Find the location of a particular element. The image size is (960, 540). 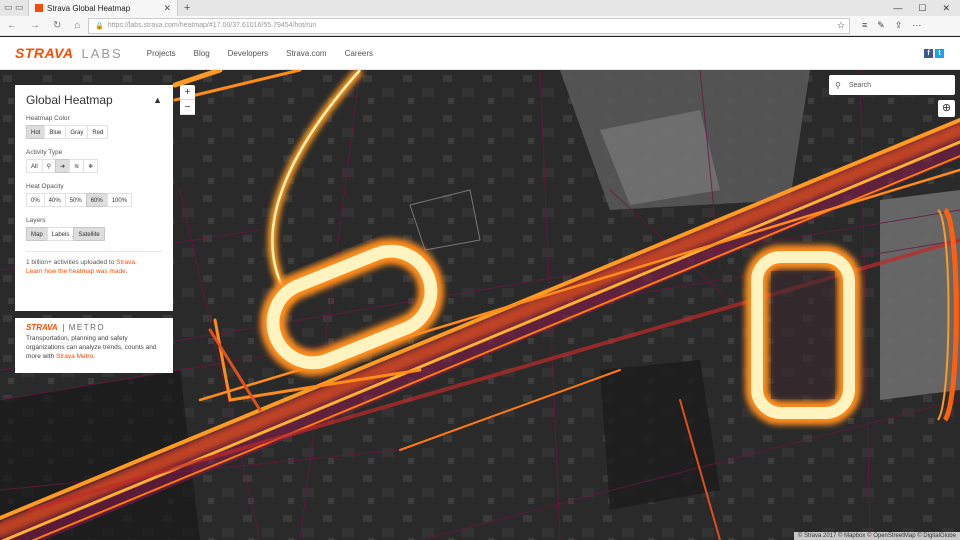

building-block is located at coordinates (660, 435).